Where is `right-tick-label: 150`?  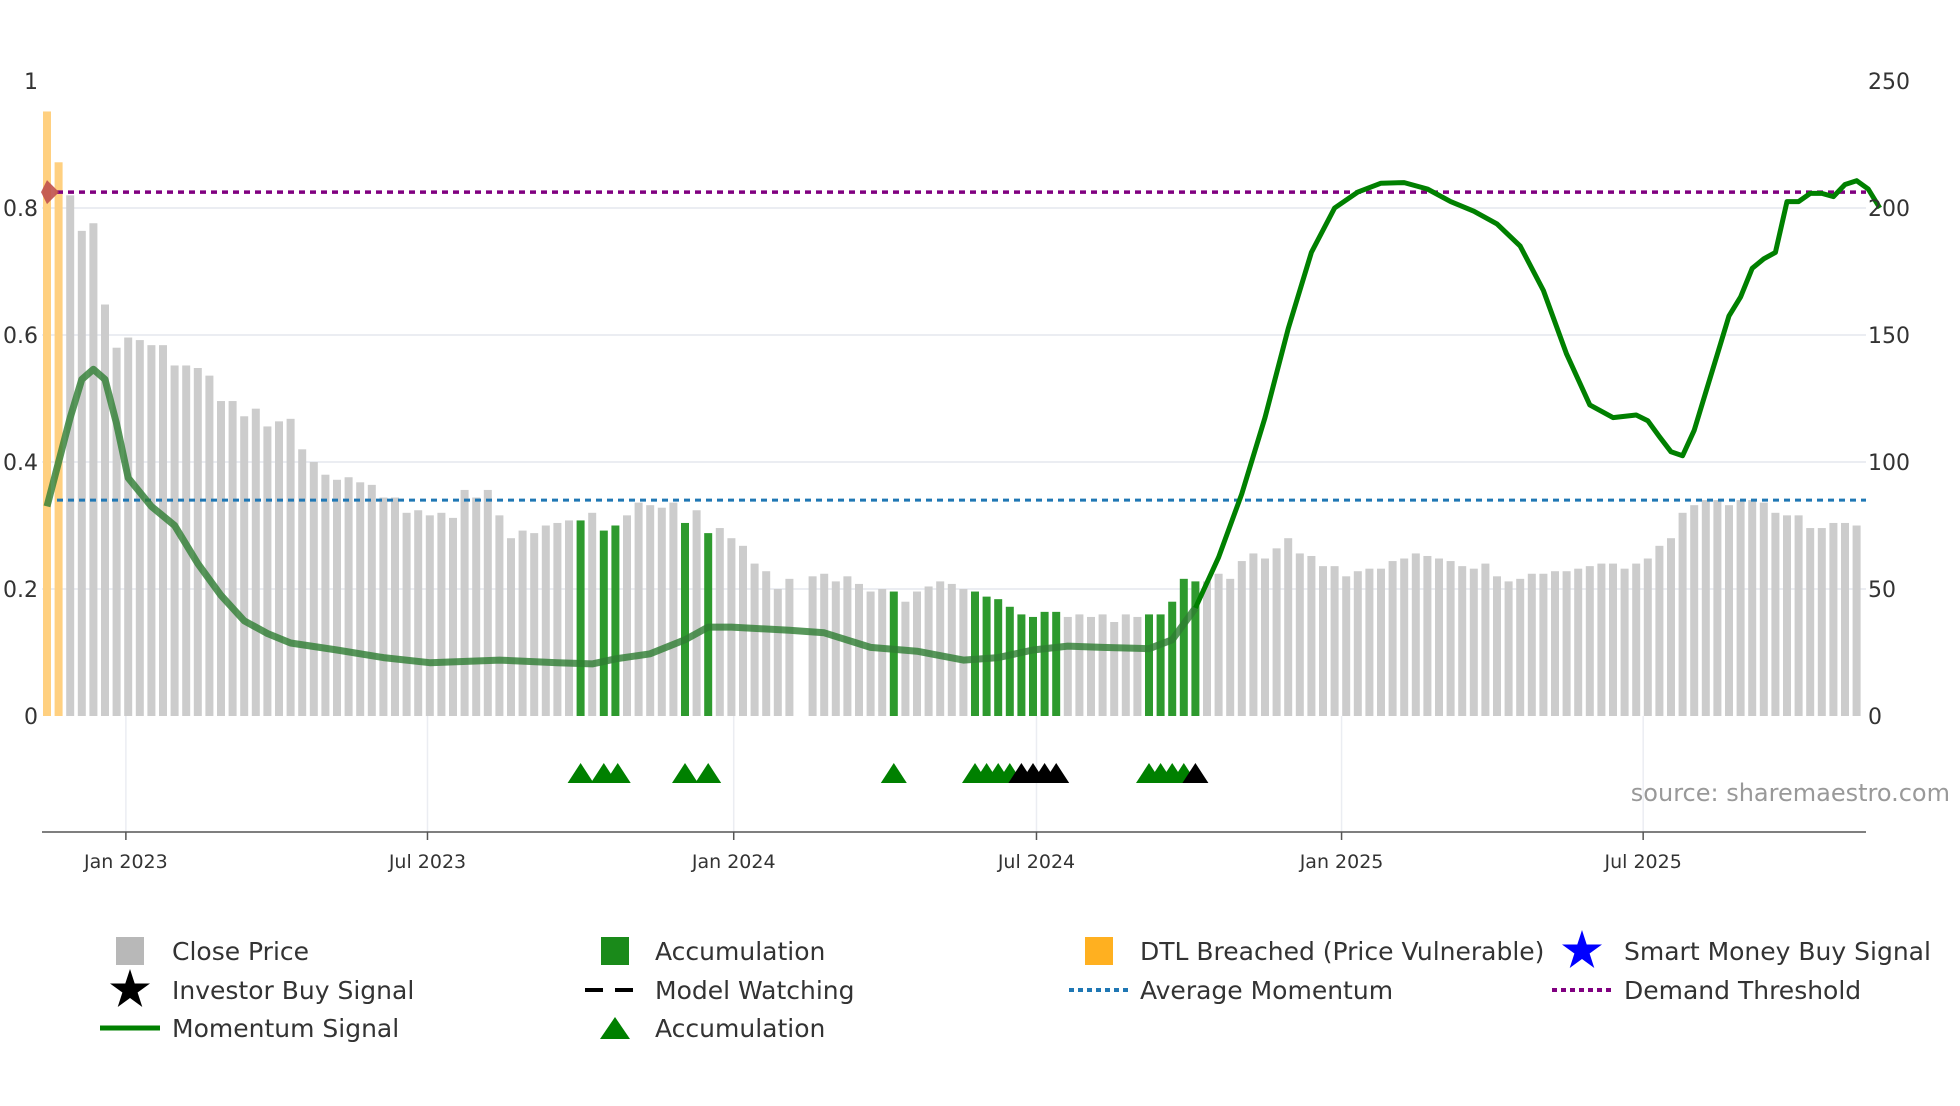
right-tick-label: 150 is located at coordinates (1889, 336).